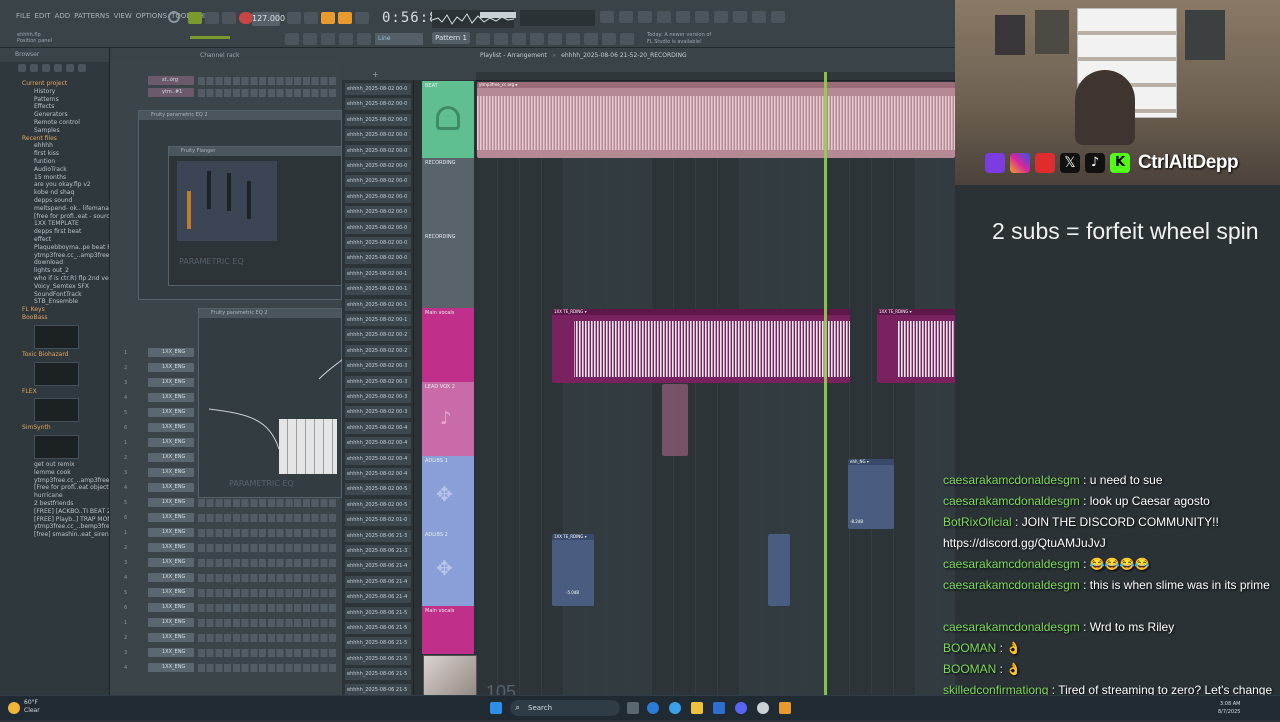 This screenshot has height=722, width=1280. Describe the element at coordinates (54, 263) in the screenshot. I see `browser-item: download` at that location.